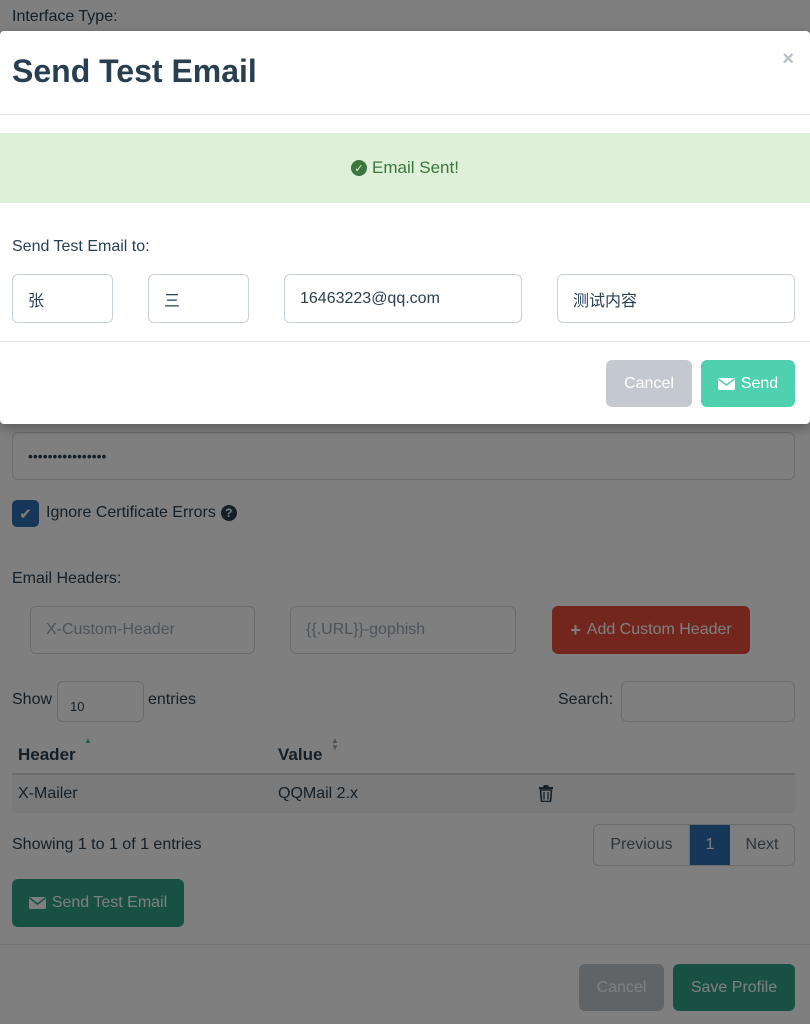 The width and height of the screenshot is (810, 1024). Describe the element at coordinates (788, 59) in the screenshot. I see `close-icon: ×` at that location.